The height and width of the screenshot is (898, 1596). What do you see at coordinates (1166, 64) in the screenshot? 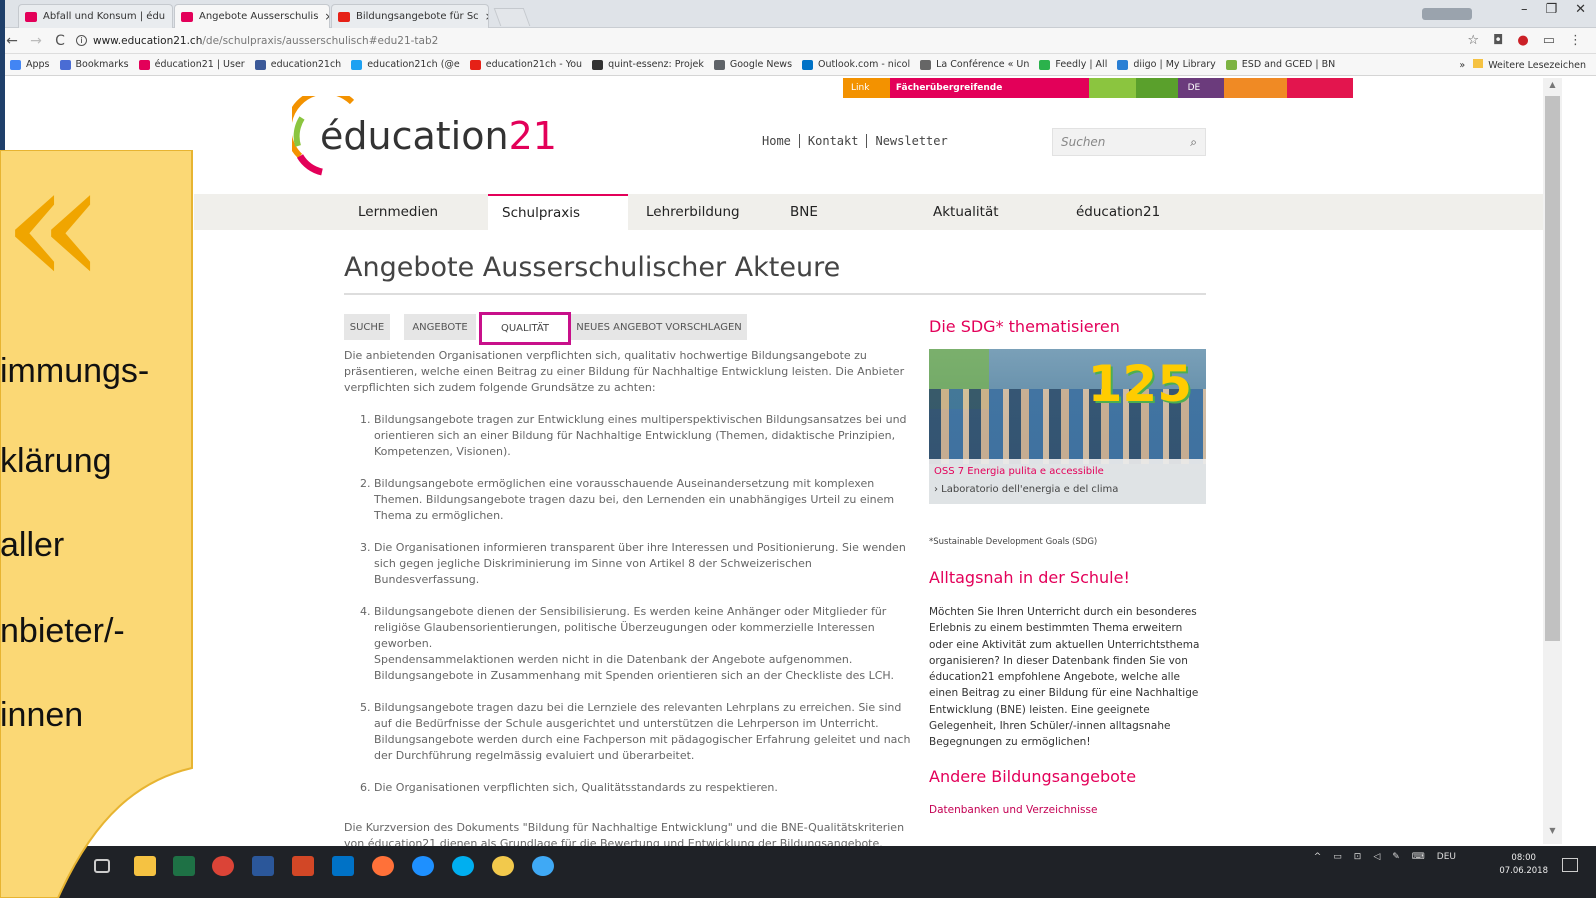
I see `bookmark-diigo: diigo | My Library` at bounding box center [1166, 64].